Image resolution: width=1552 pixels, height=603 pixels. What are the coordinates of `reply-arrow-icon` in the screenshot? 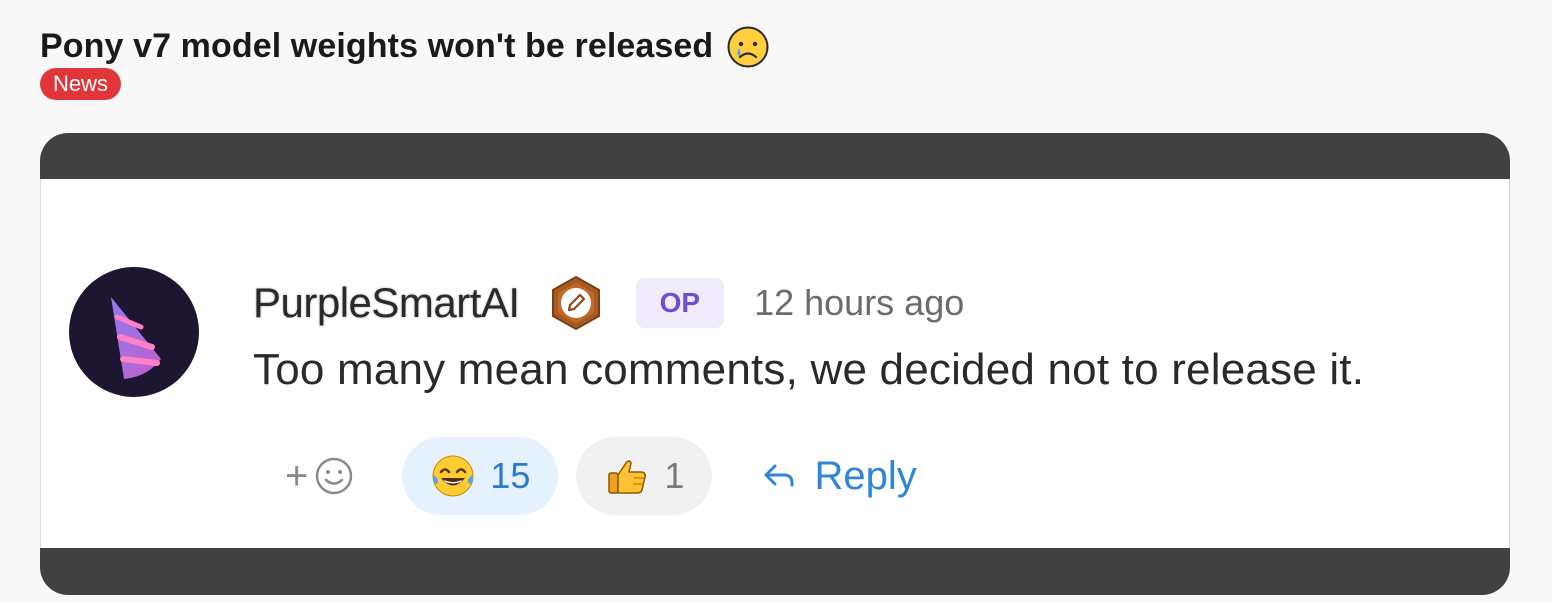 It's located at (779, 475).